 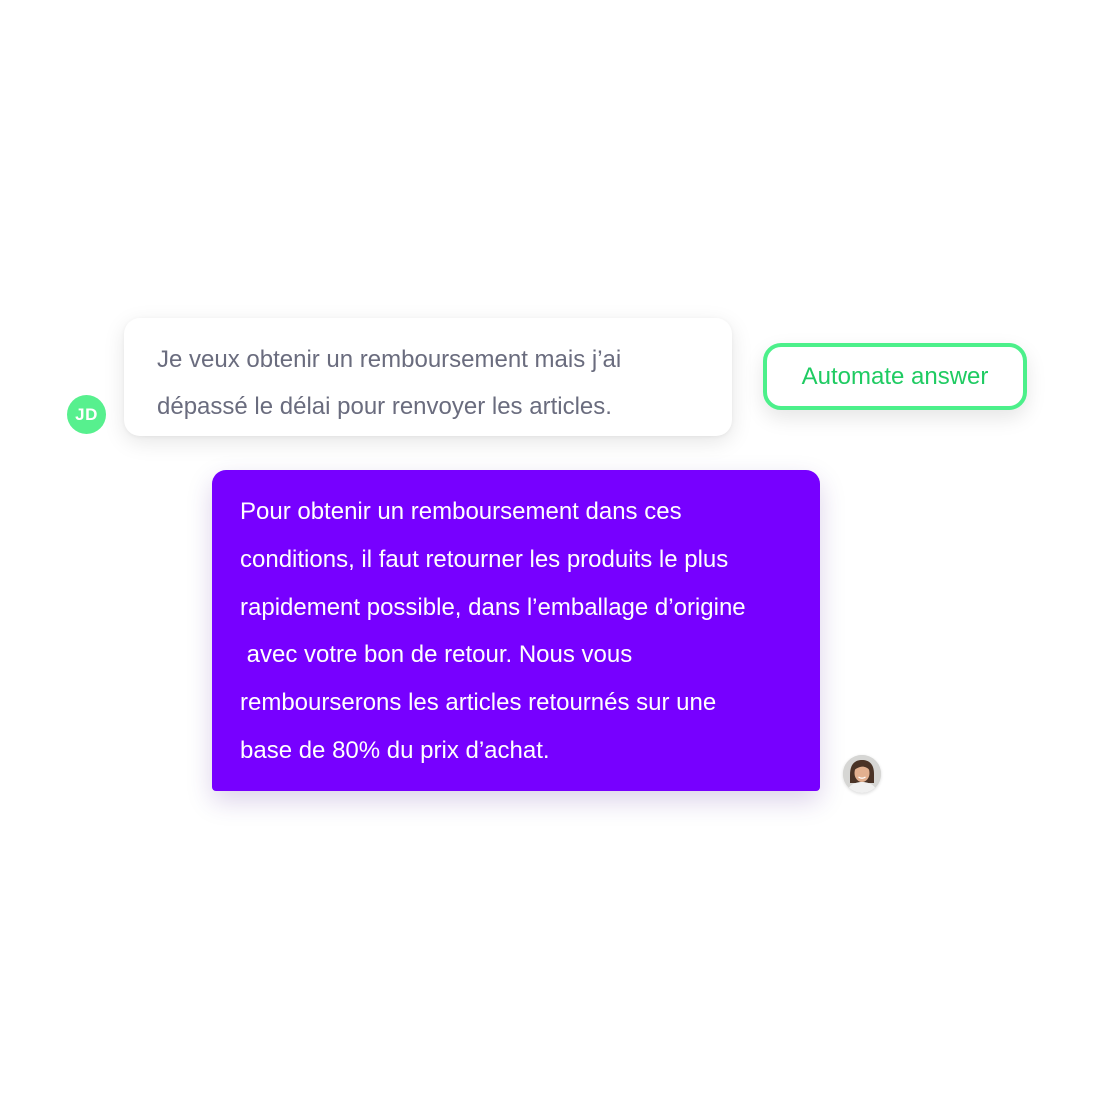 What do you see at coordinates (895, 376) in the screenshot?
I see `automate-answer-button: Automate answer` at bounding box center [895, 376].